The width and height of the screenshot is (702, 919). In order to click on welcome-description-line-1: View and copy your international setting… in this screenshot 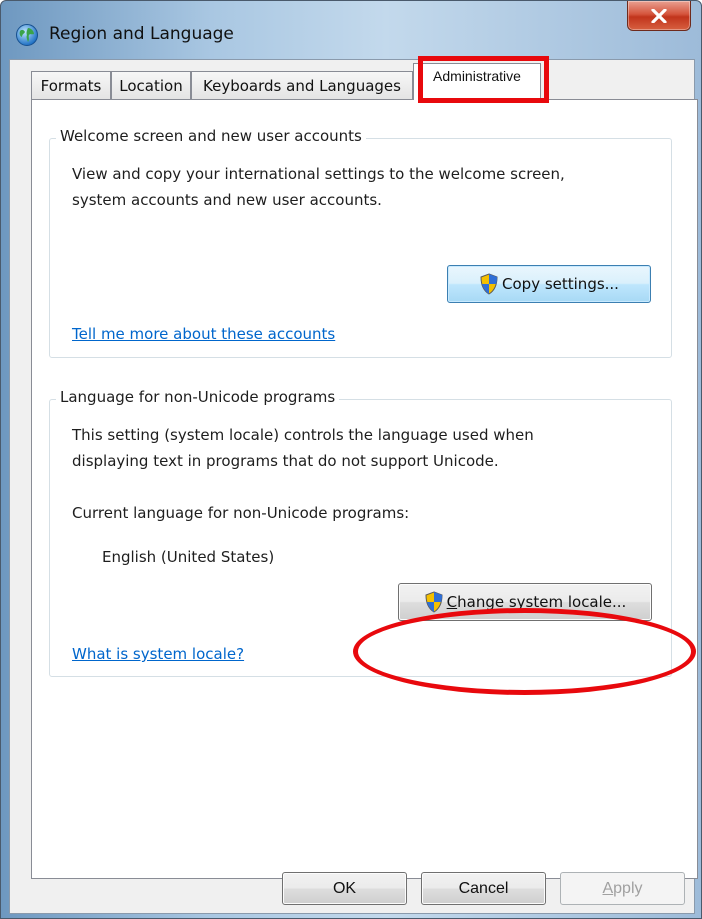, I will do `click(318, 174)`.